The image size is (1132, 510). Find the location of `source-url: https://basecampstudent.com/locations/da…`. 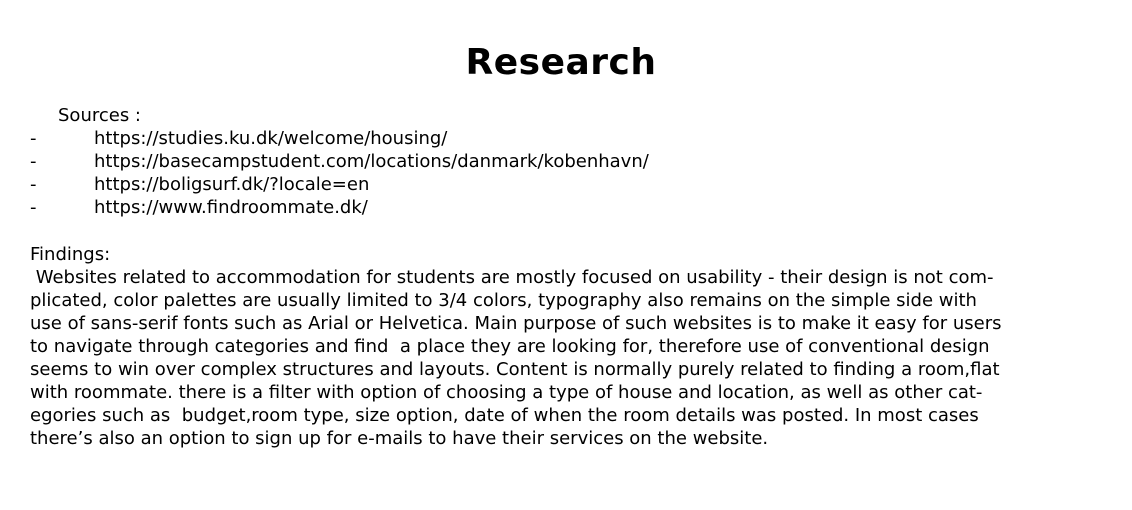

source-url: https://basecampstudent.com/locations/da… is located at coordinates (371, 161).